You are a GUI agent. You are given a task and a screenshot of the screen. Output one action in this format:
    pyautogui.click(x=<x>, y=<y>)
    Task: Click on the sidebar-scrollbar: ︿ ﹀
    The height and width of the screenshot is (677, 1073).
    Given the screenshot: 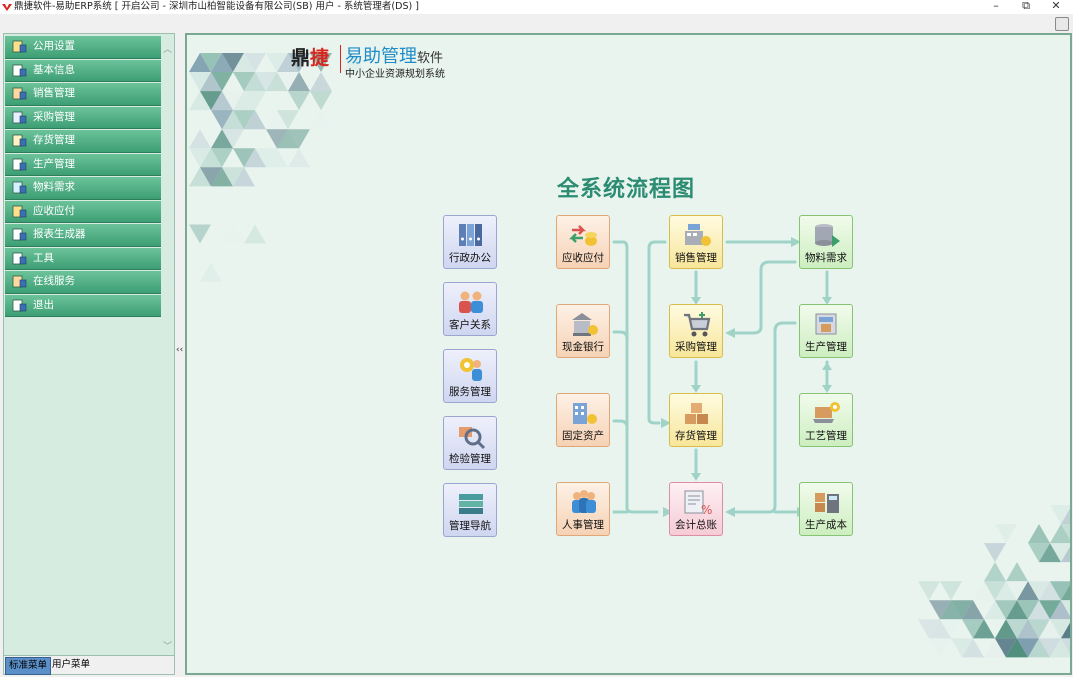 What is the action you would take?
    pyautogui.click(x=167, y=346)
    